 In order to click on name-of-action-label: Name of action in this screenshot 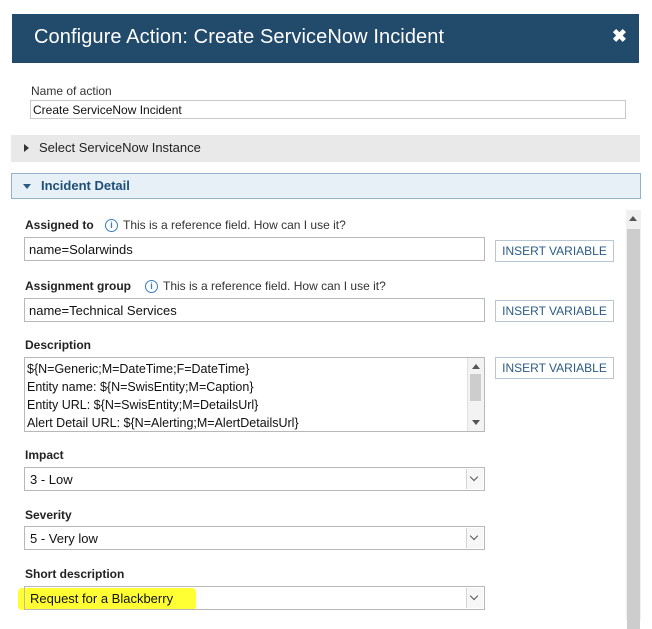, I will do `click(71, 91)`.